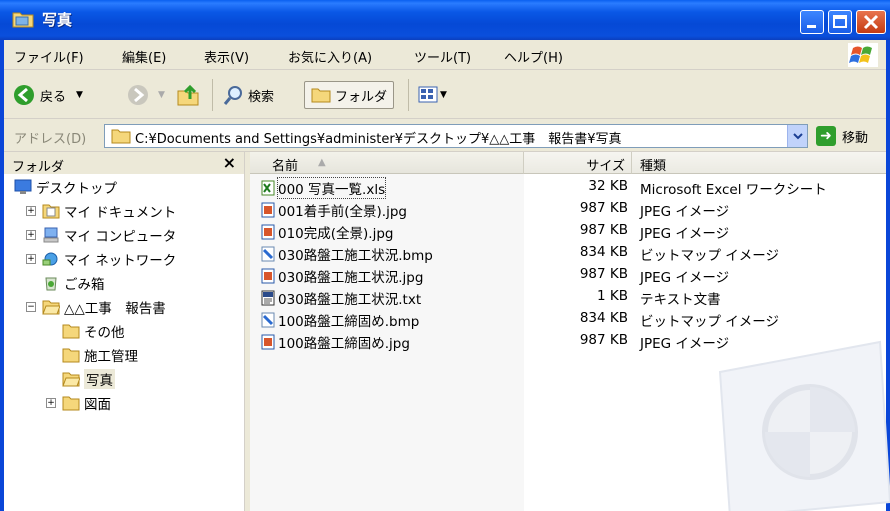  What do you see at coordinates (101, 259) in the screenshot?
I see `tree-item-my-network: + マイ ネットワーク` at bounding box center [101, 259].